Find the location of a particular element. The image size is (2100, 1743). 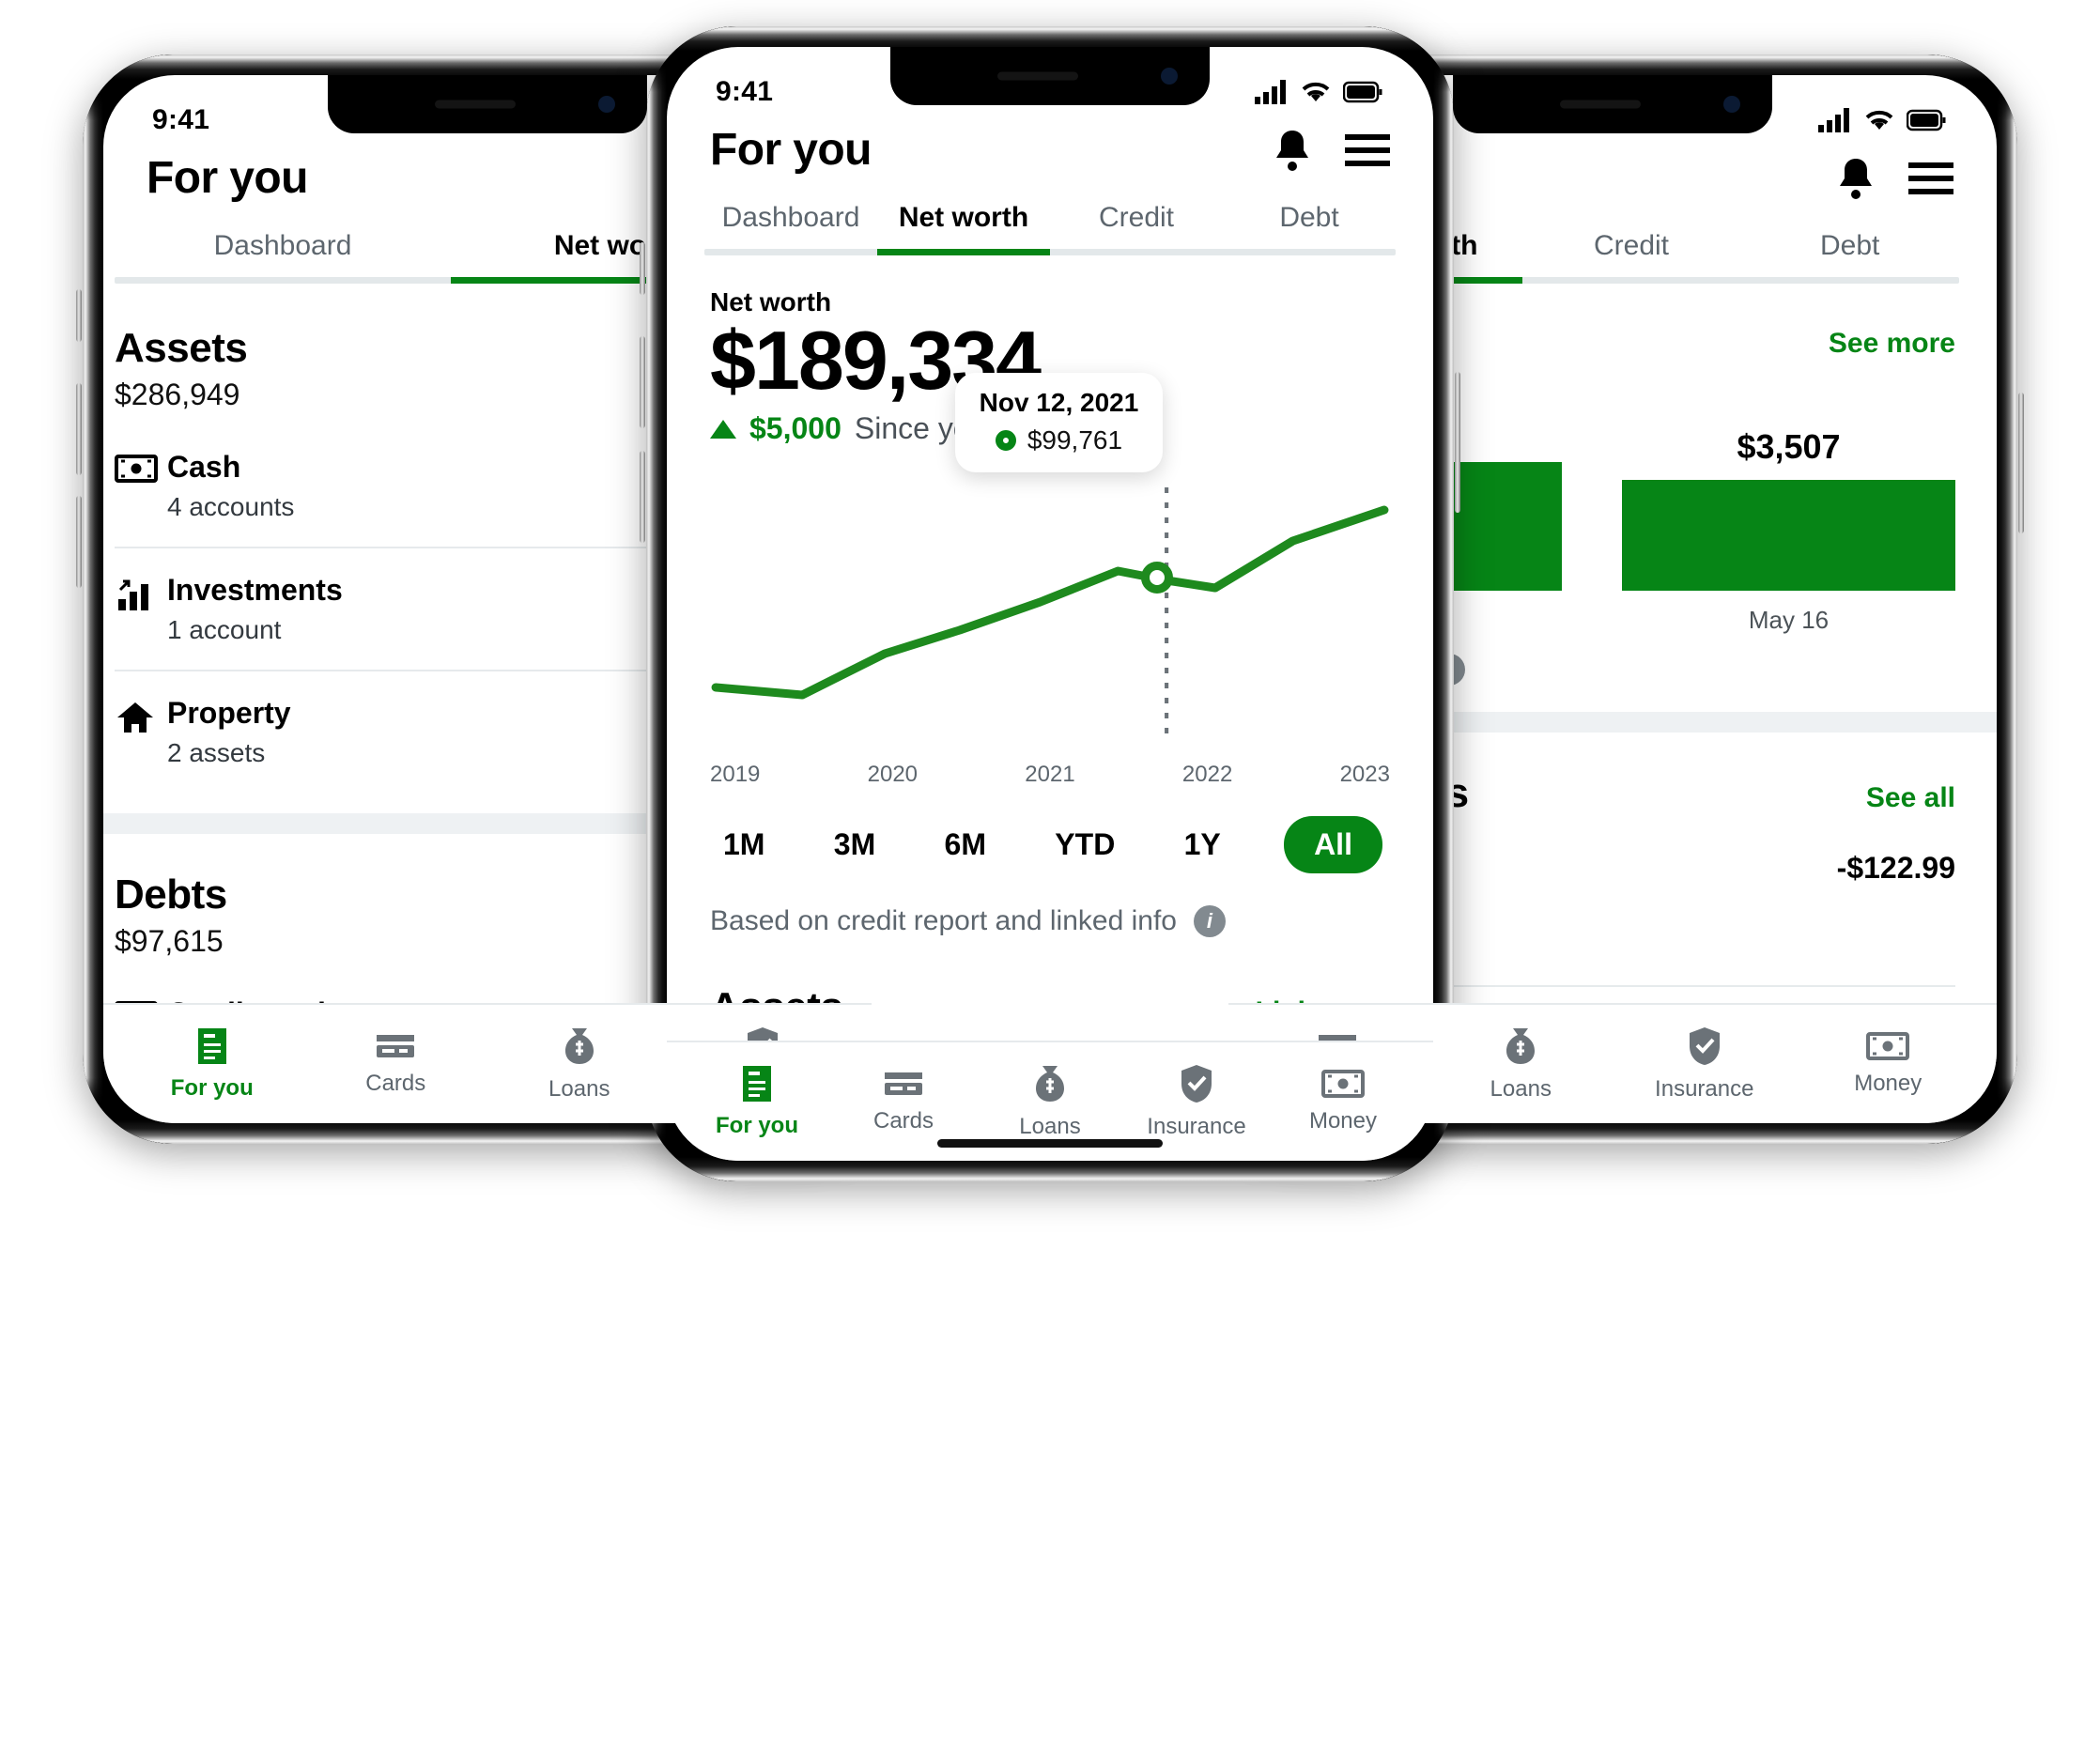

cellular-signal-icon is located at coordinates (1834, 120).